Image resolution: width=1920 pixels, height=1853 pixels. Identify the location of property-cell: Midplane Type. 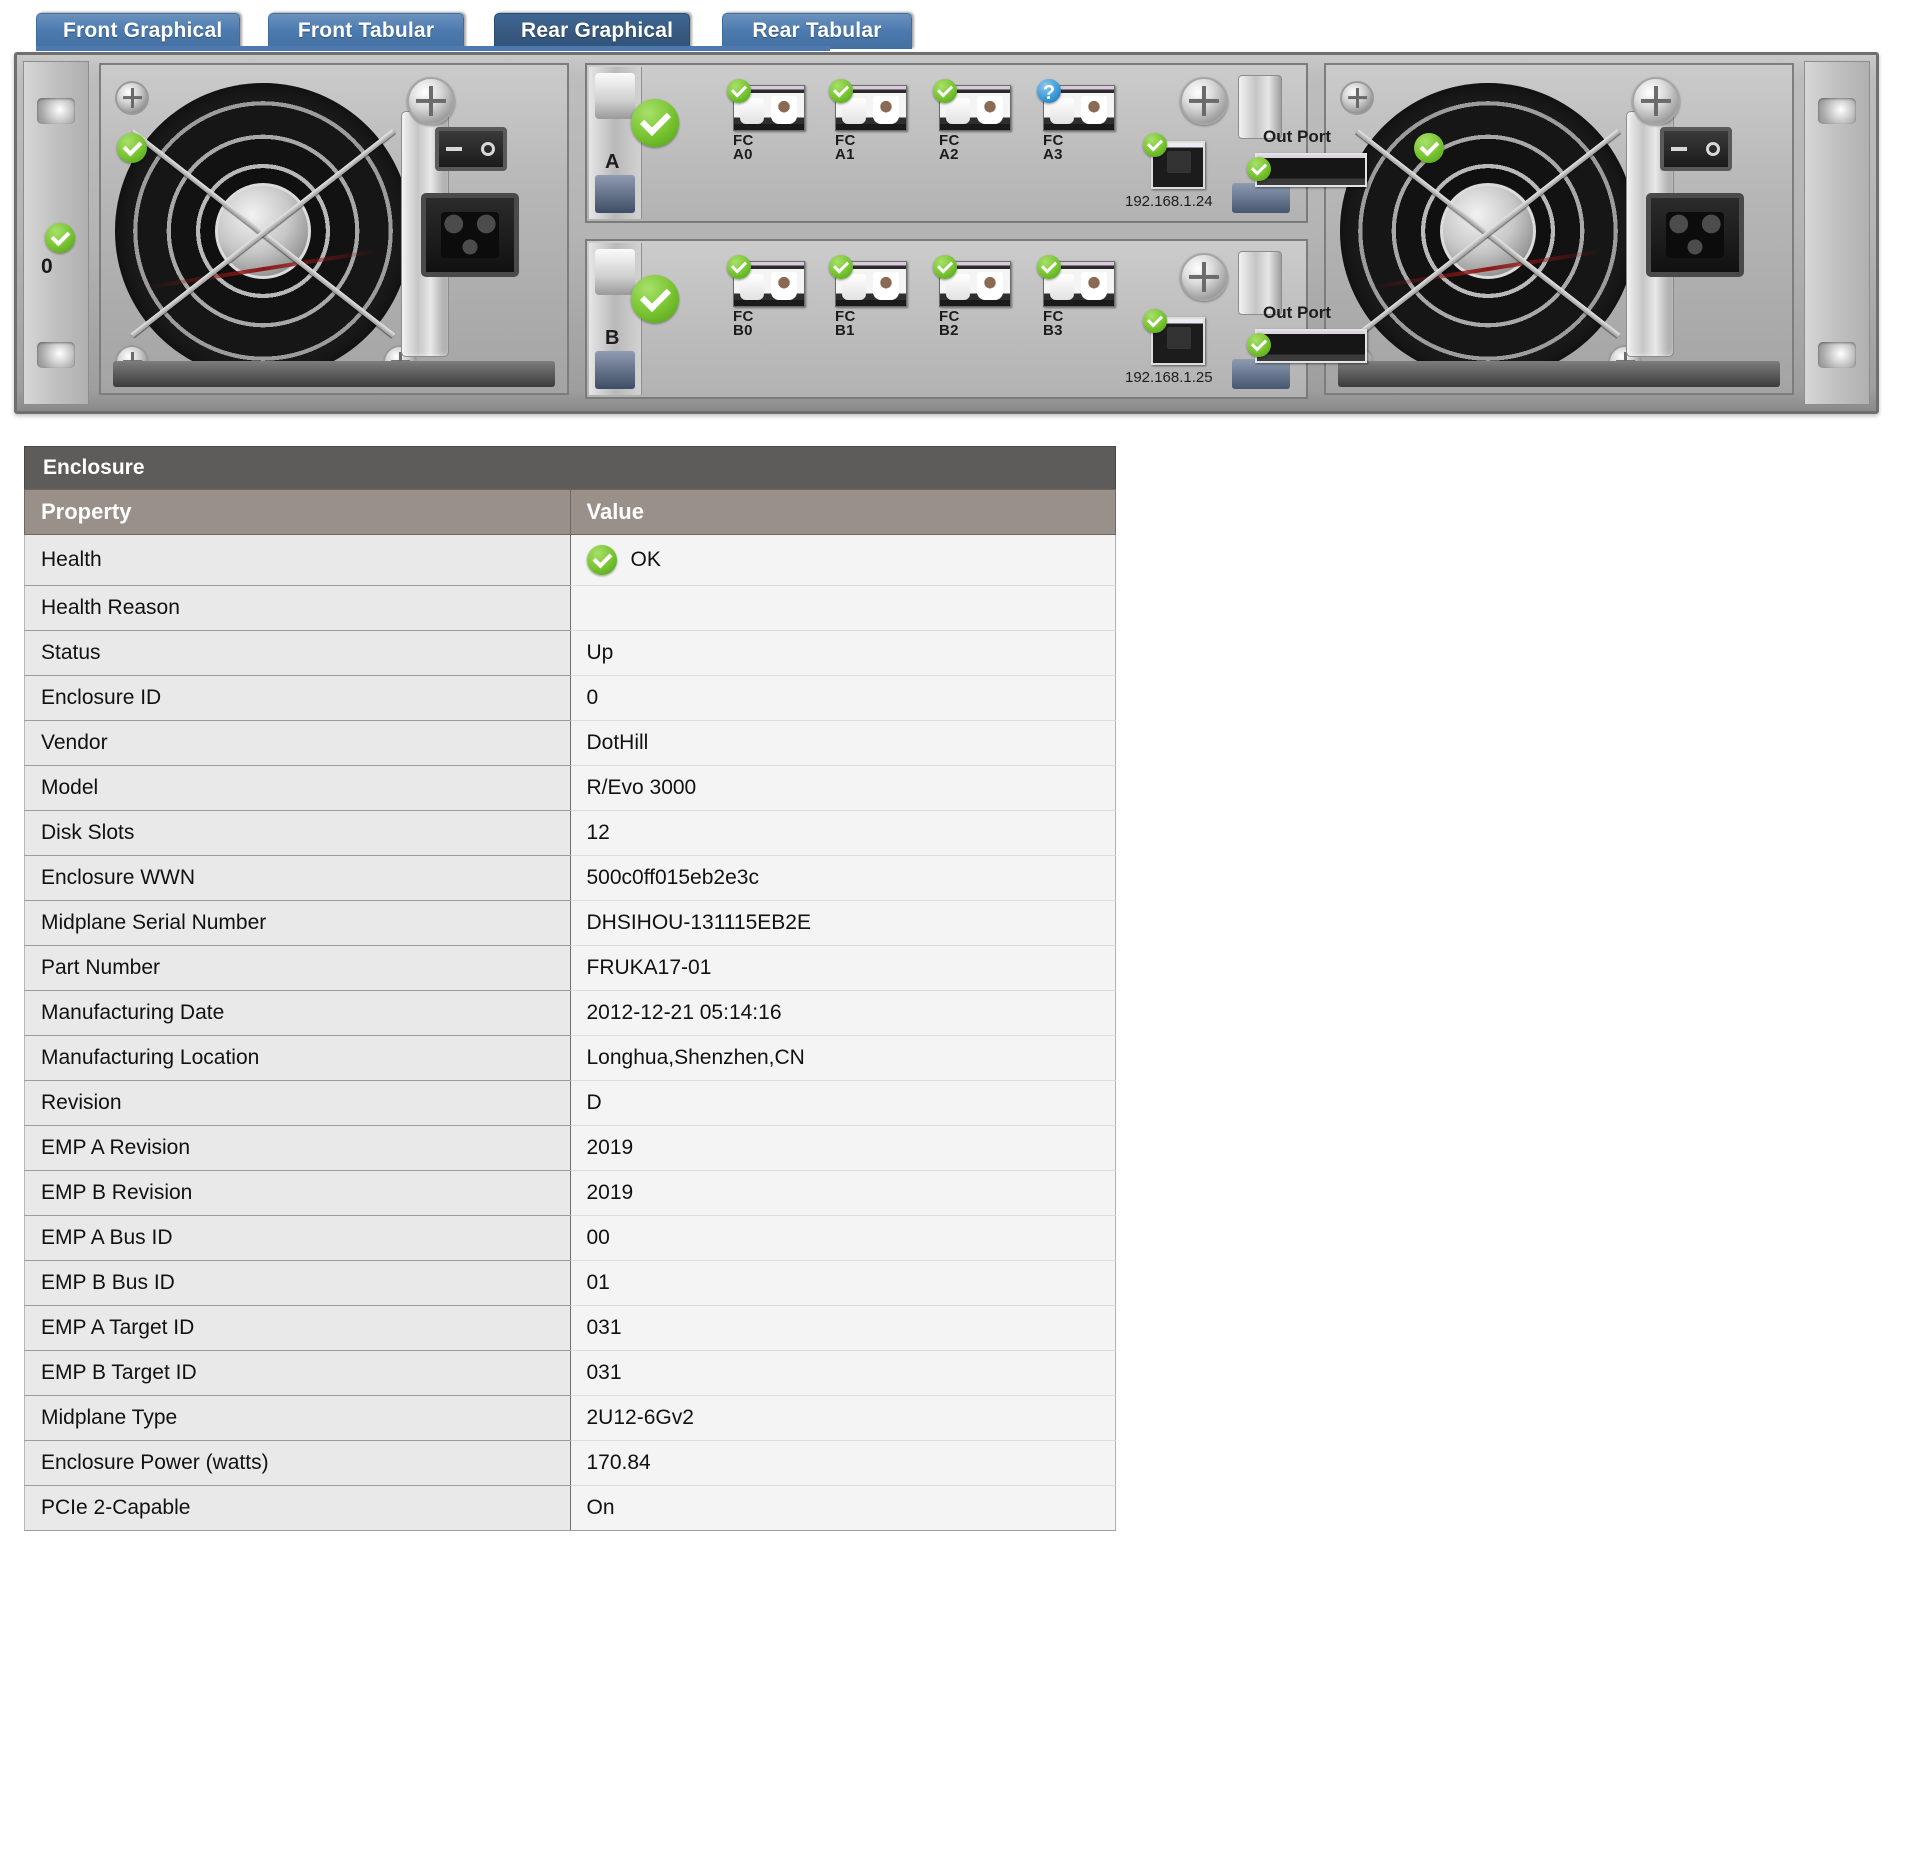
(297, 1418).